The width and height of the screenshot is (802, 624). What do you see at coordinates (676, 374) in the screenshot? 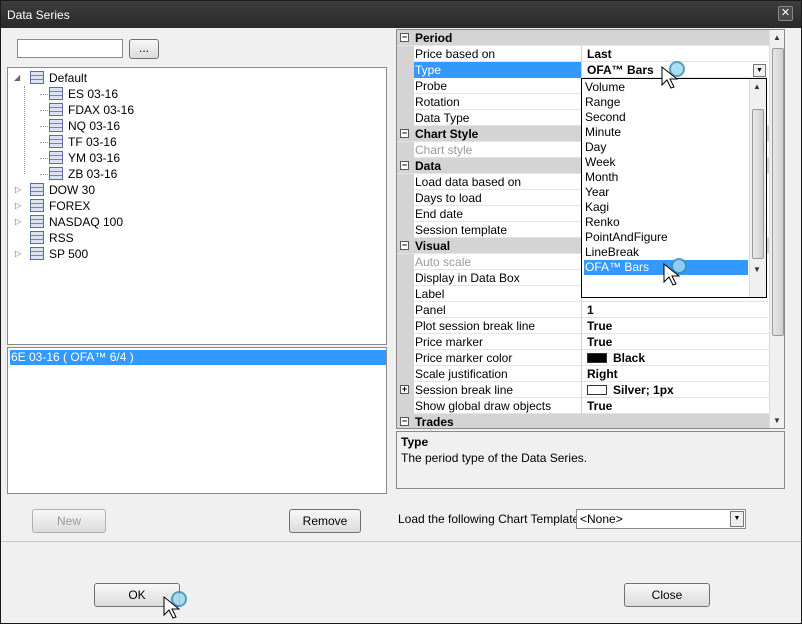
I see `prop-value: Right` at bounding box center [676, 374].